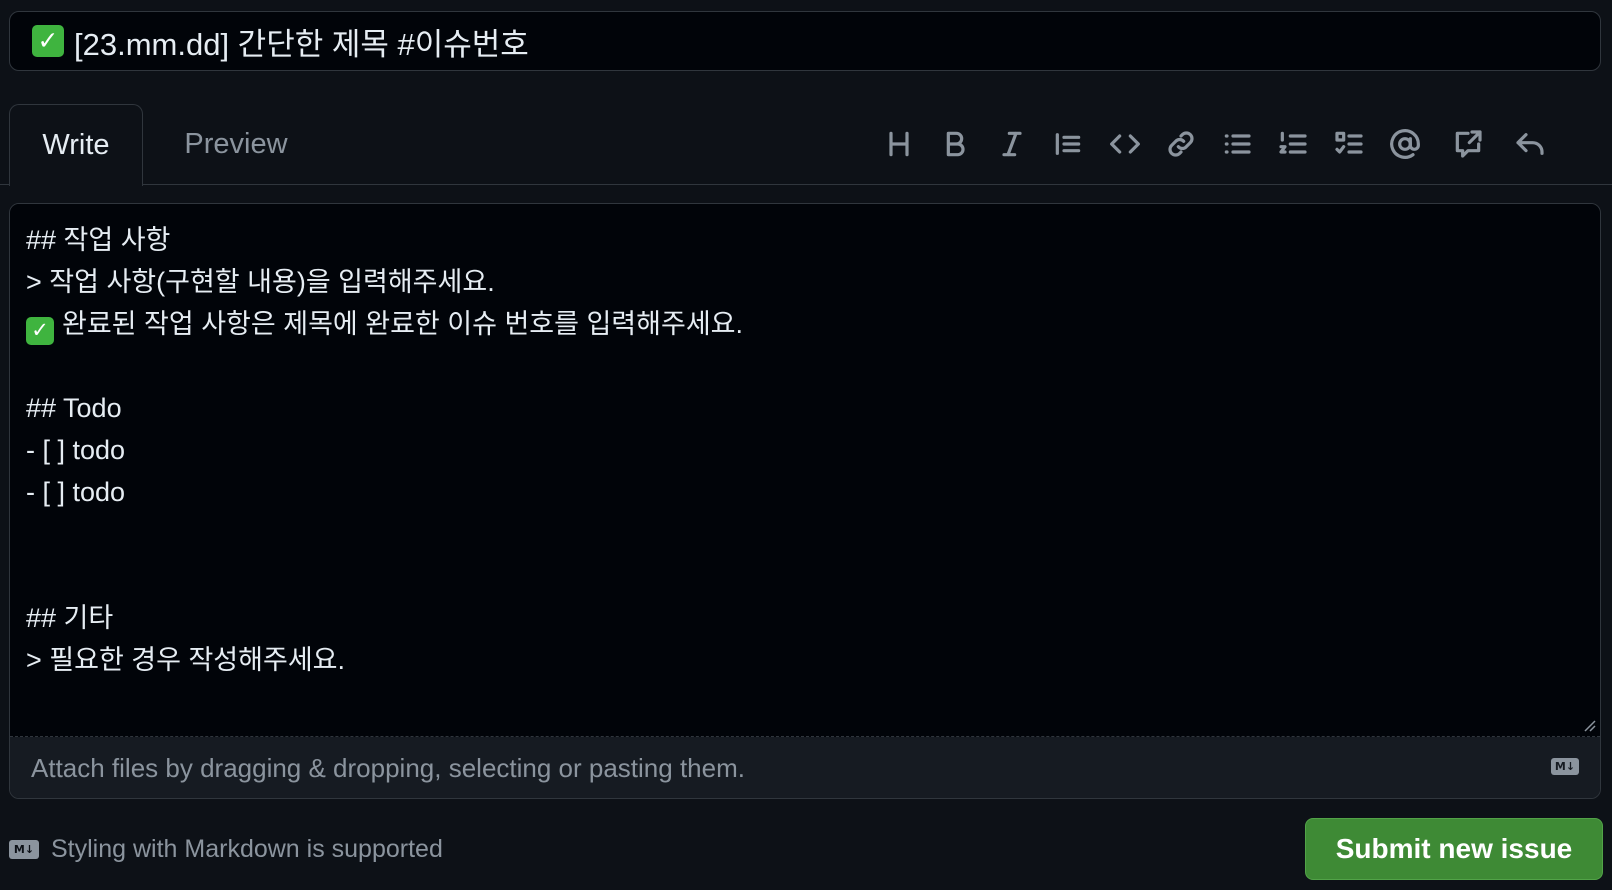 Image resolution: width=1612 pixels, height=890 pixels. Describe the element at coordinates (301, 44) in the screenshot. I see `issue-title-text: [23.mm.dd] 간단한 제목 #이슈번호` at that location.